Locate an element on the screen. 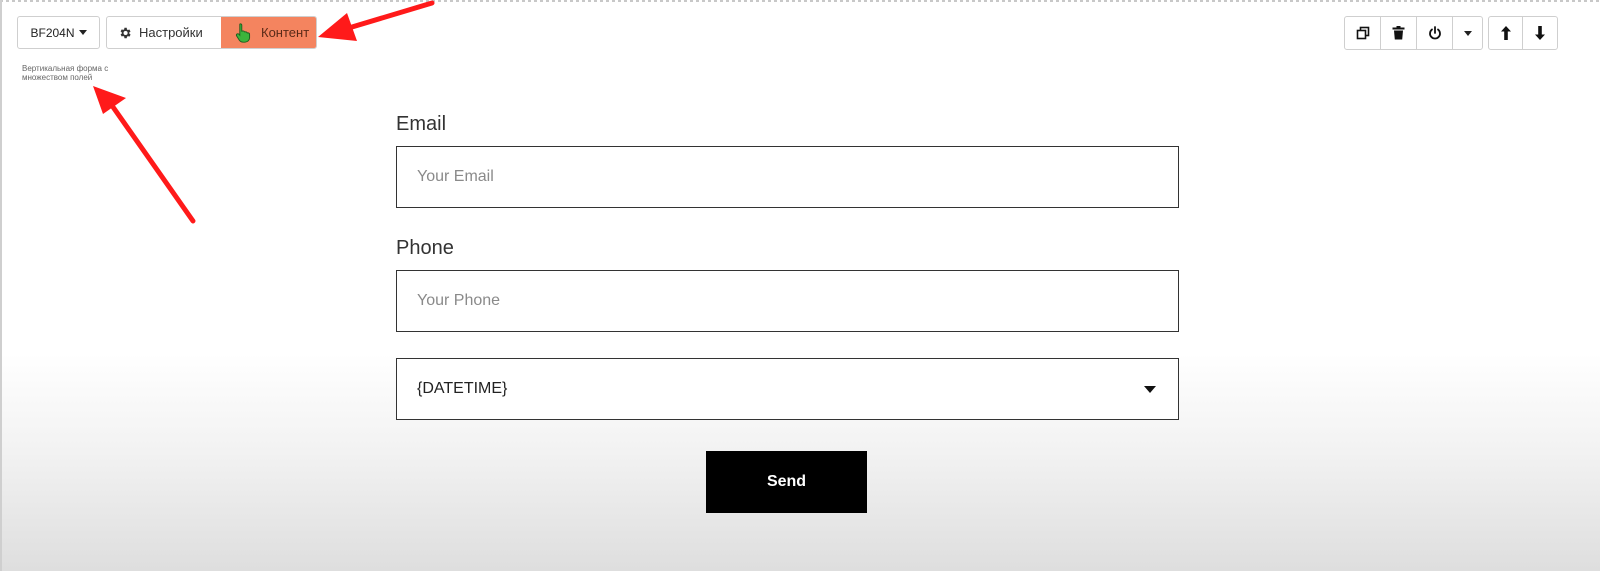 The height and width of the screenshot is (571, 1600). tab-settings: Настройки is located at coordinates (164, 32).